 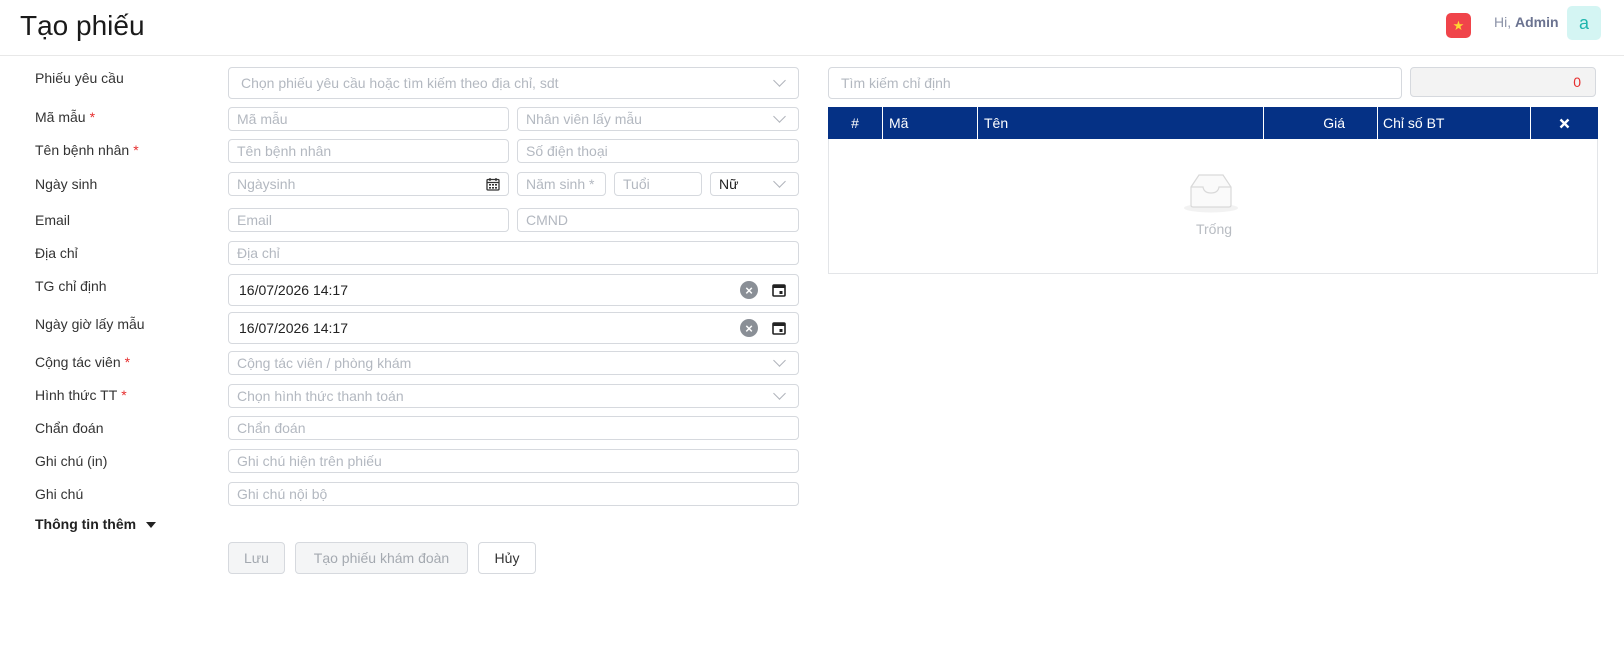 I want to click on diagnosis-input: Chẩn đoán, so click(x=513, y=428).